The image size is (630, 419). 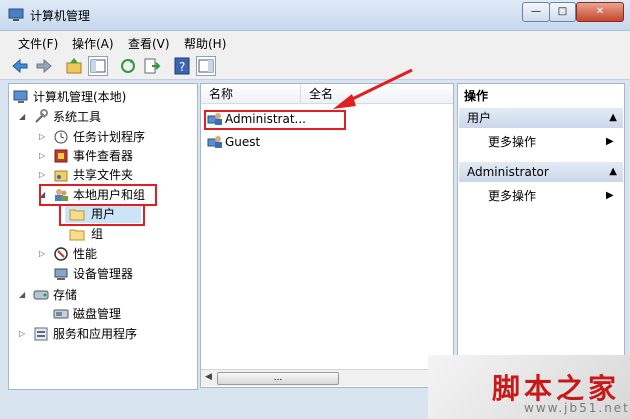 I want to click on minimize-icon: —, so click(x=536, y=11).